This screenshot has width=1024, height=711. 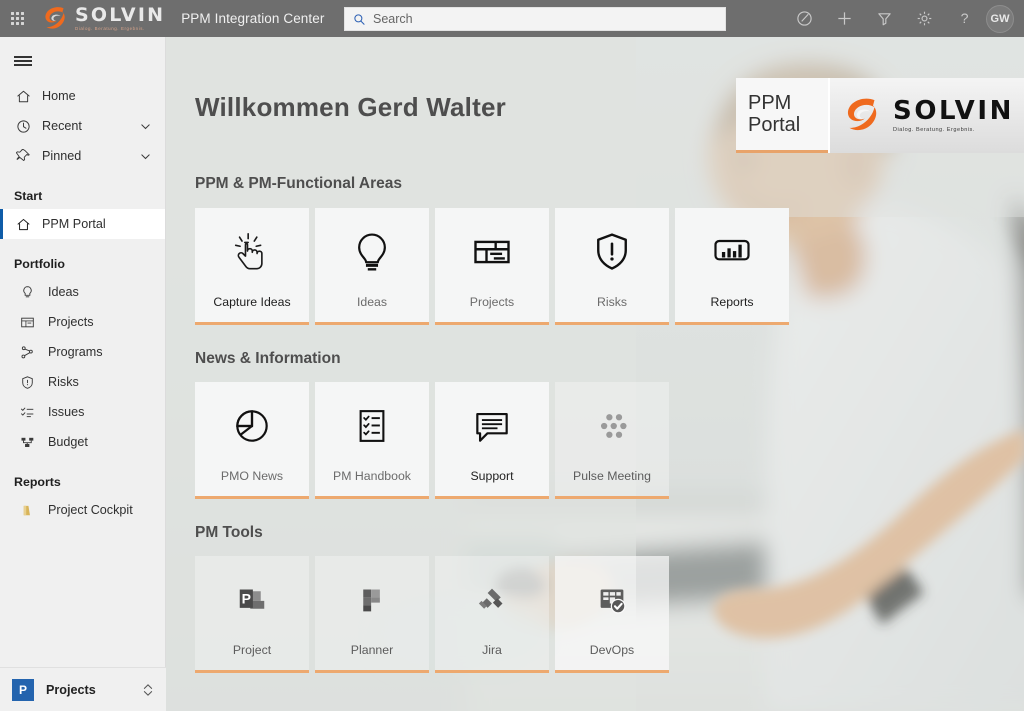 I want to click on tile-pm-handbook: PM Handbook, so click(x=372, y=440).